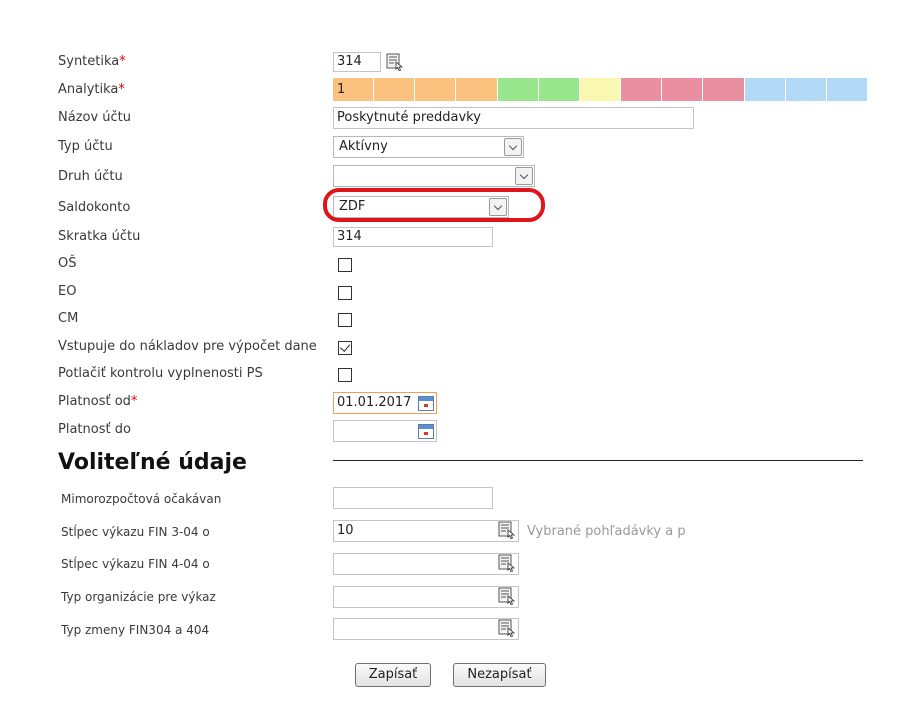 This screenshot has height=724, width=906. I want to click on syntetika-input: 314, so click(357, 62).